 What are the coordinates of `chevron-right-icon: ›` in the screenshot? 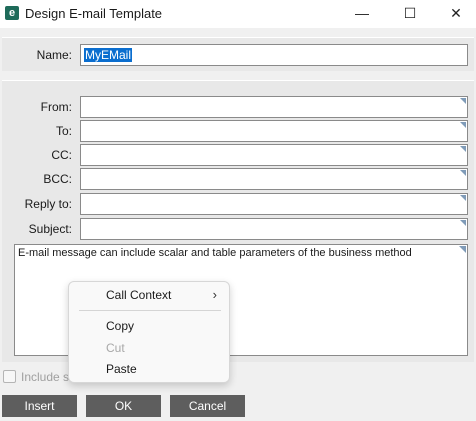 It's located at (214, 294).